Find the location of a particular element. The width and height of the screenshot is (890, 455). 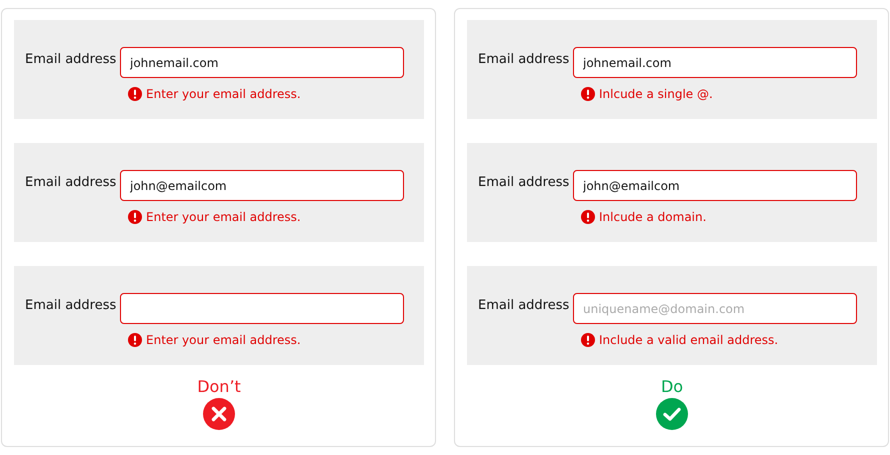

error-message: Inlcude a domain. is located at coordinates (652, 217).